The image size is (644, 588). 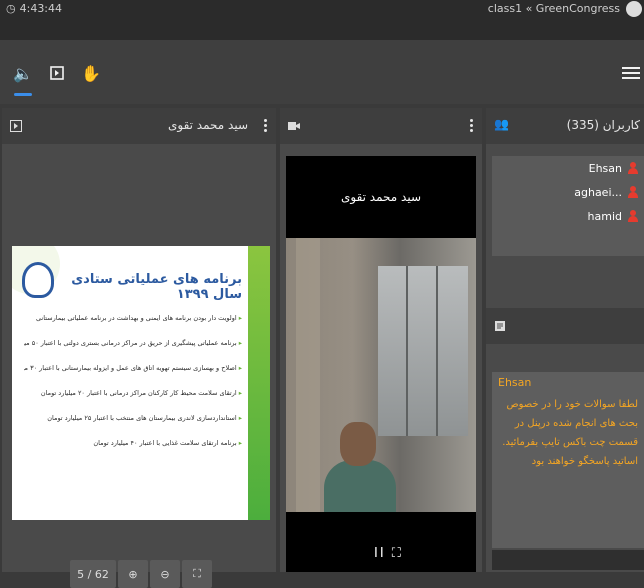 I want to click on presenter-video, so click(x=360, y=467).